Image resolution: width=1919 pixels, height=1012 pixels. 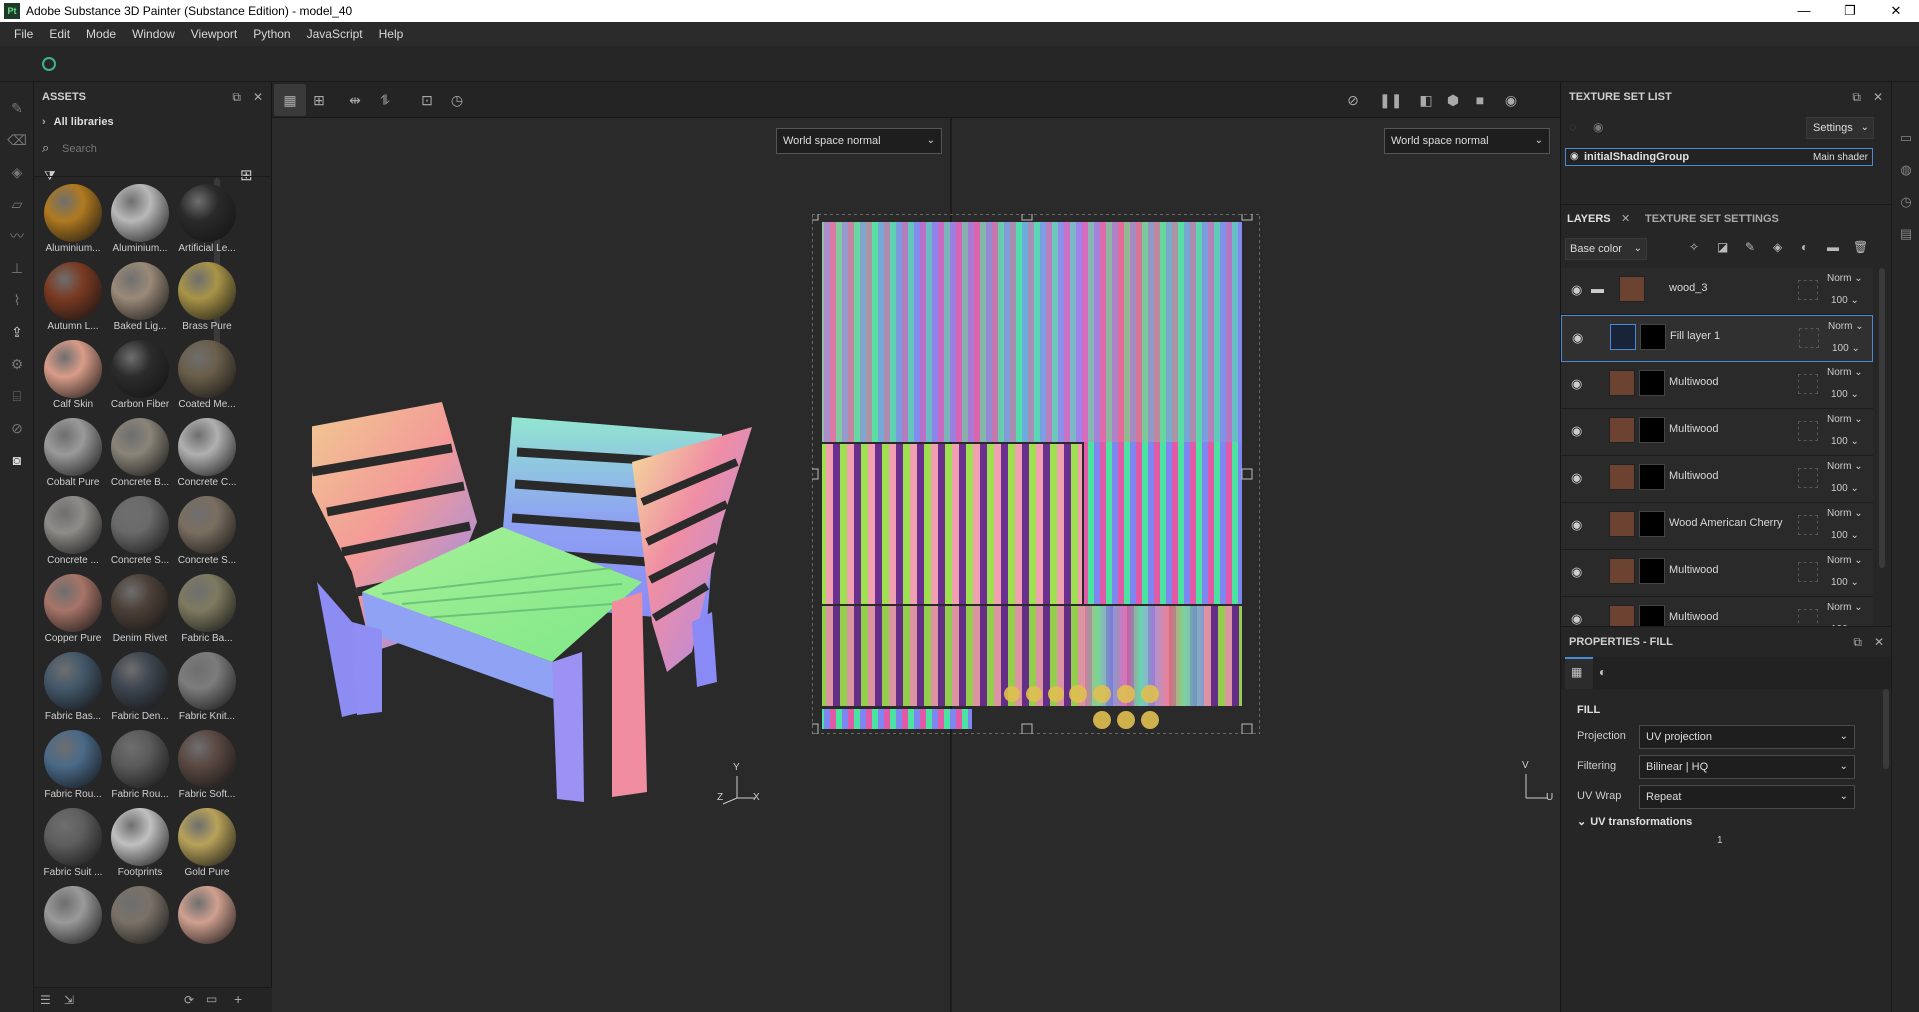 What do you see at coordinates (335, 34) in the screenshot?
I see `menu-javascript: JavaScript` at bounding box center [335, 34].